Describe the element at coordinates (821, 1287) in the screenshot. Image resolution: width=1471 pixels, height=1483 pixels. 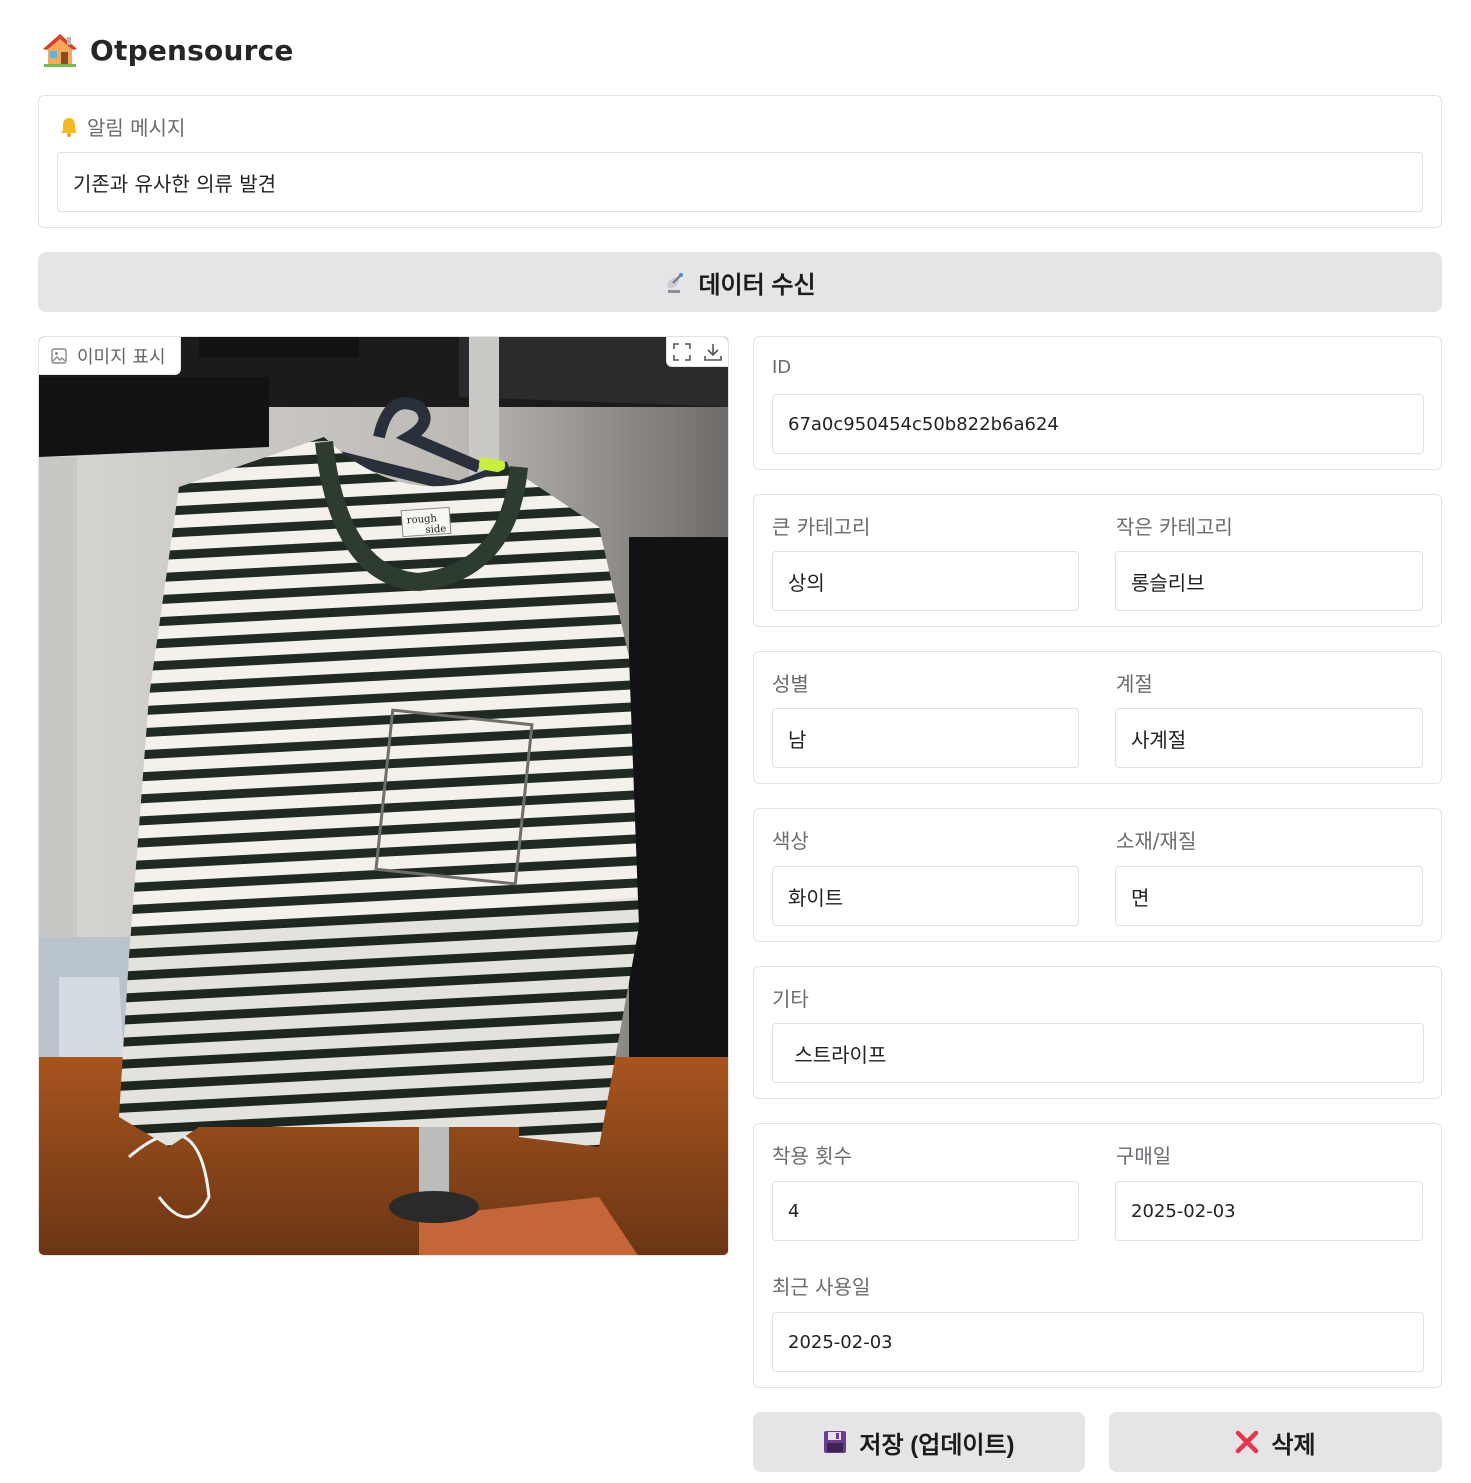
I see `last-used-label: 최근 사용일` at that location.